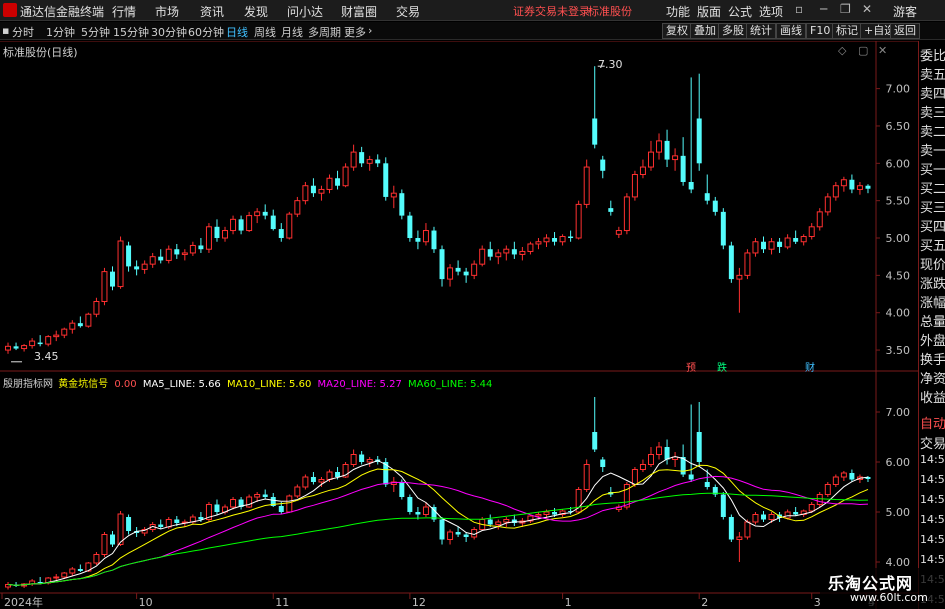 The height and width of the screenshot is (609, 945). Describe the element at coordinates (124, 11) in the screenshot. I see `menu-item-quotes: 行情` at that location.